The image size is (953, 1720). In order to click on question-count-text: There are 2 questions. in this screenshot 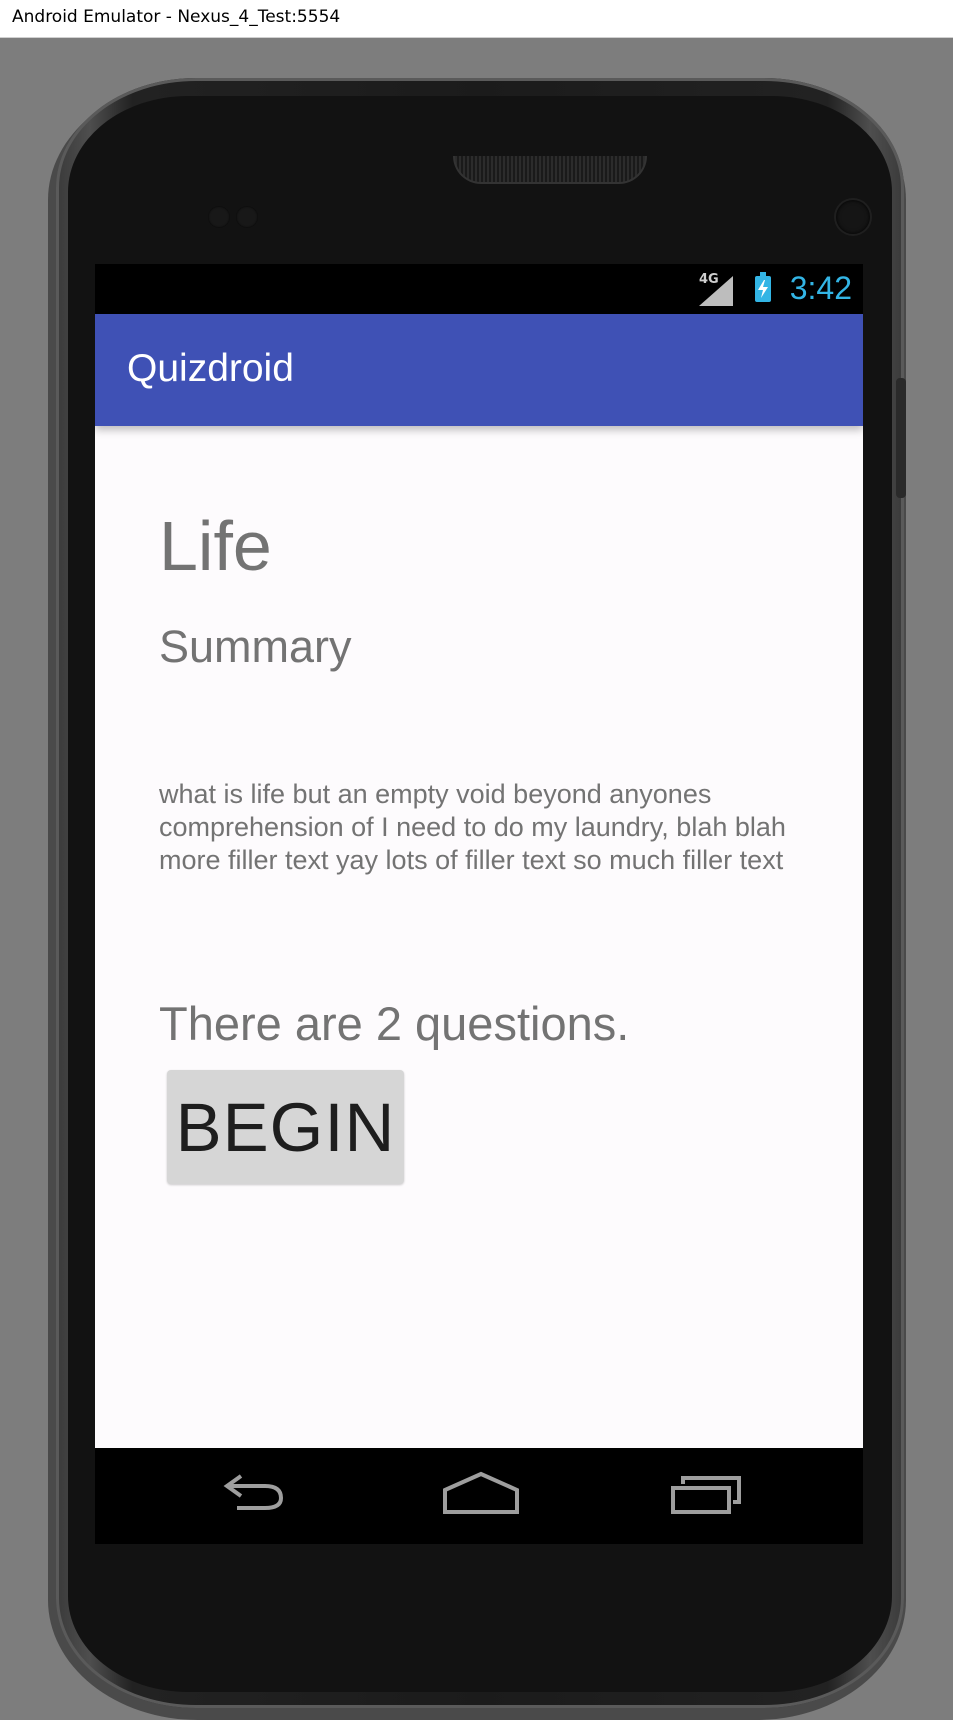, I will do `click(394, 1023)`.